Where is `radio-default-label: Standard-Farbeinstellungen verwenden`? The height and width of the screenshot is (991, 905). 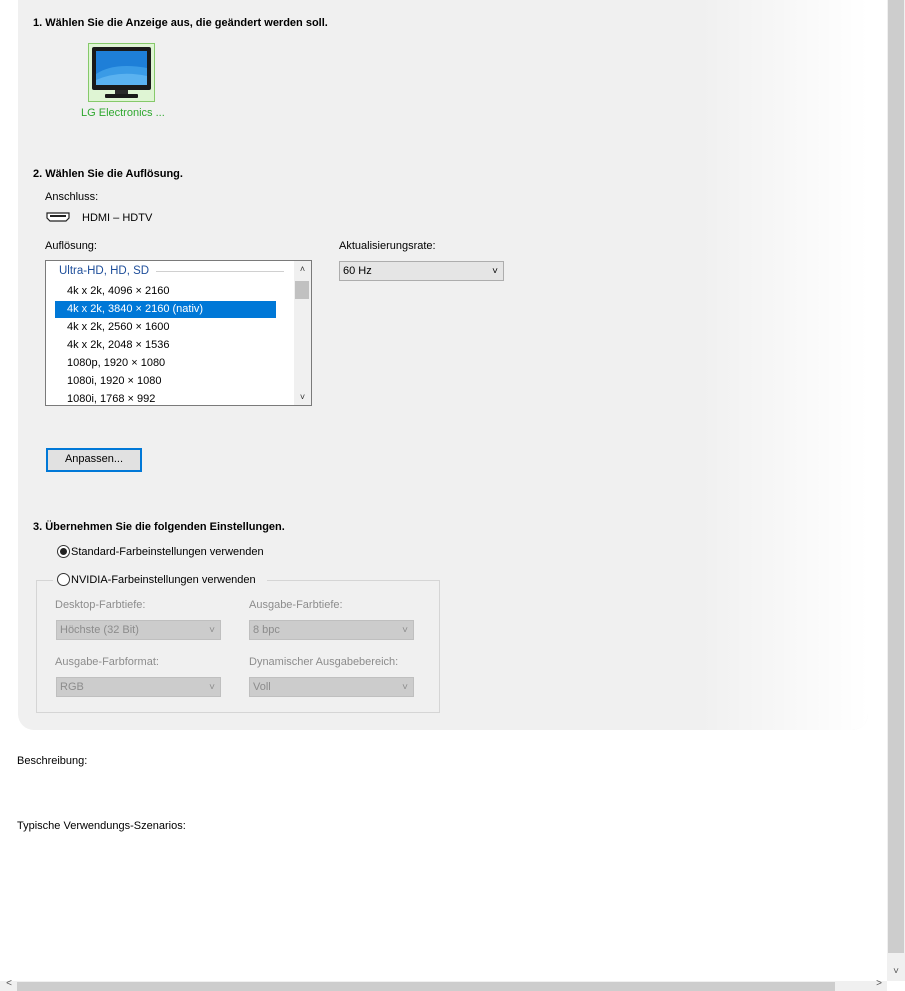
radio-default-label: Standard-Farbeinstellungen verwenden is located at coordinates (167, 552).